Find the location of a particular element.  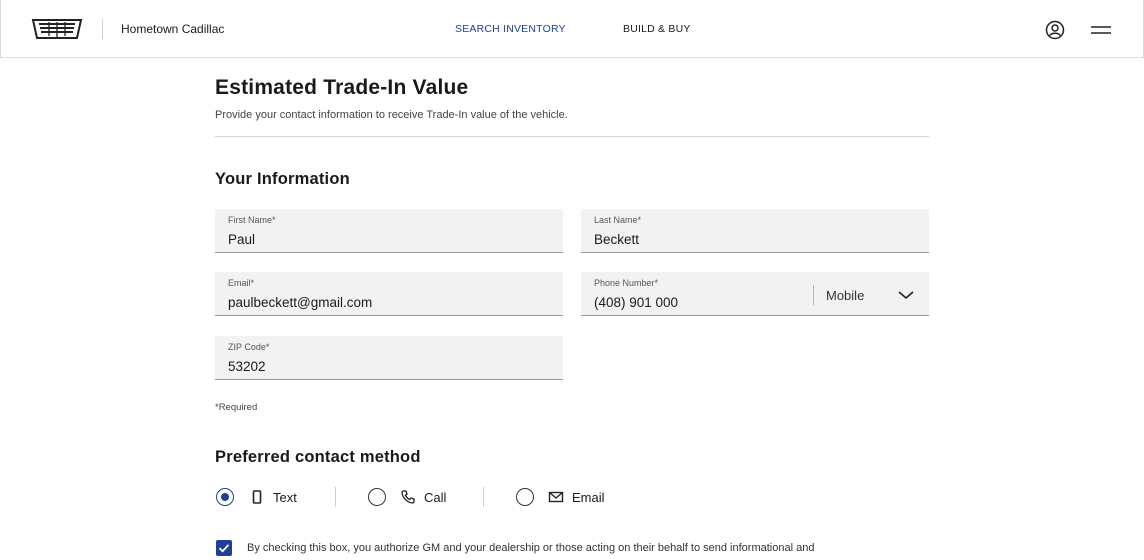

nav-build-and-buy: BUILD & BUY is located at coordinates (657, 29).